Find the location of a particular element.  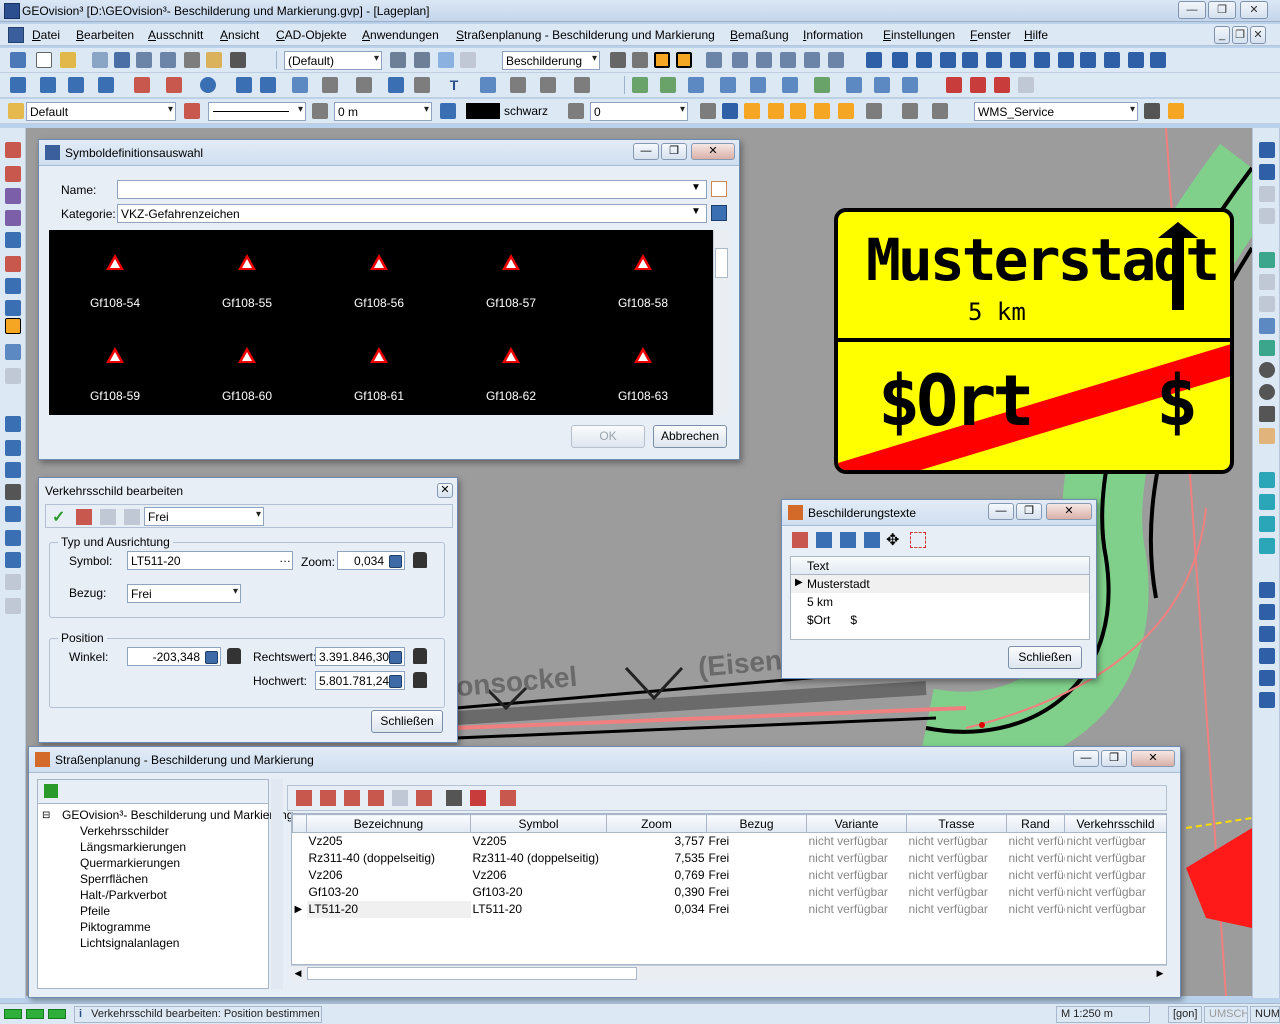

menu-datei: Datei is located at coordinates (46, 35).